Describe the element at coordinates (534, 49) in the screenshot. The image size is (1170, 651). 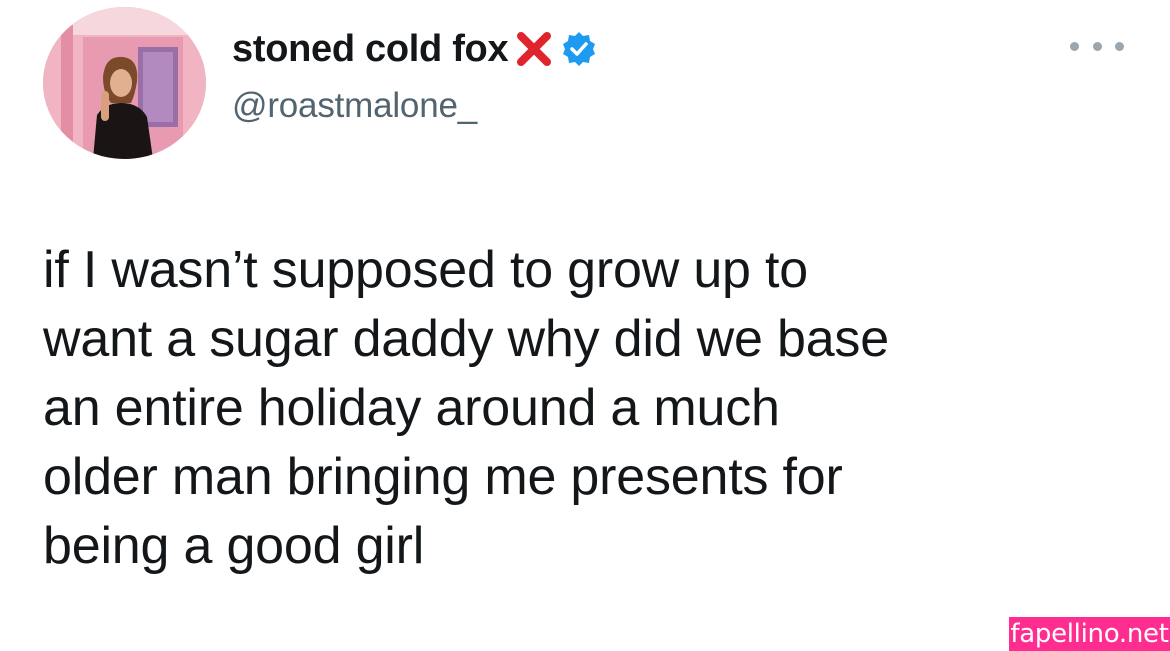
I see `cross-mark-icon` at that location.